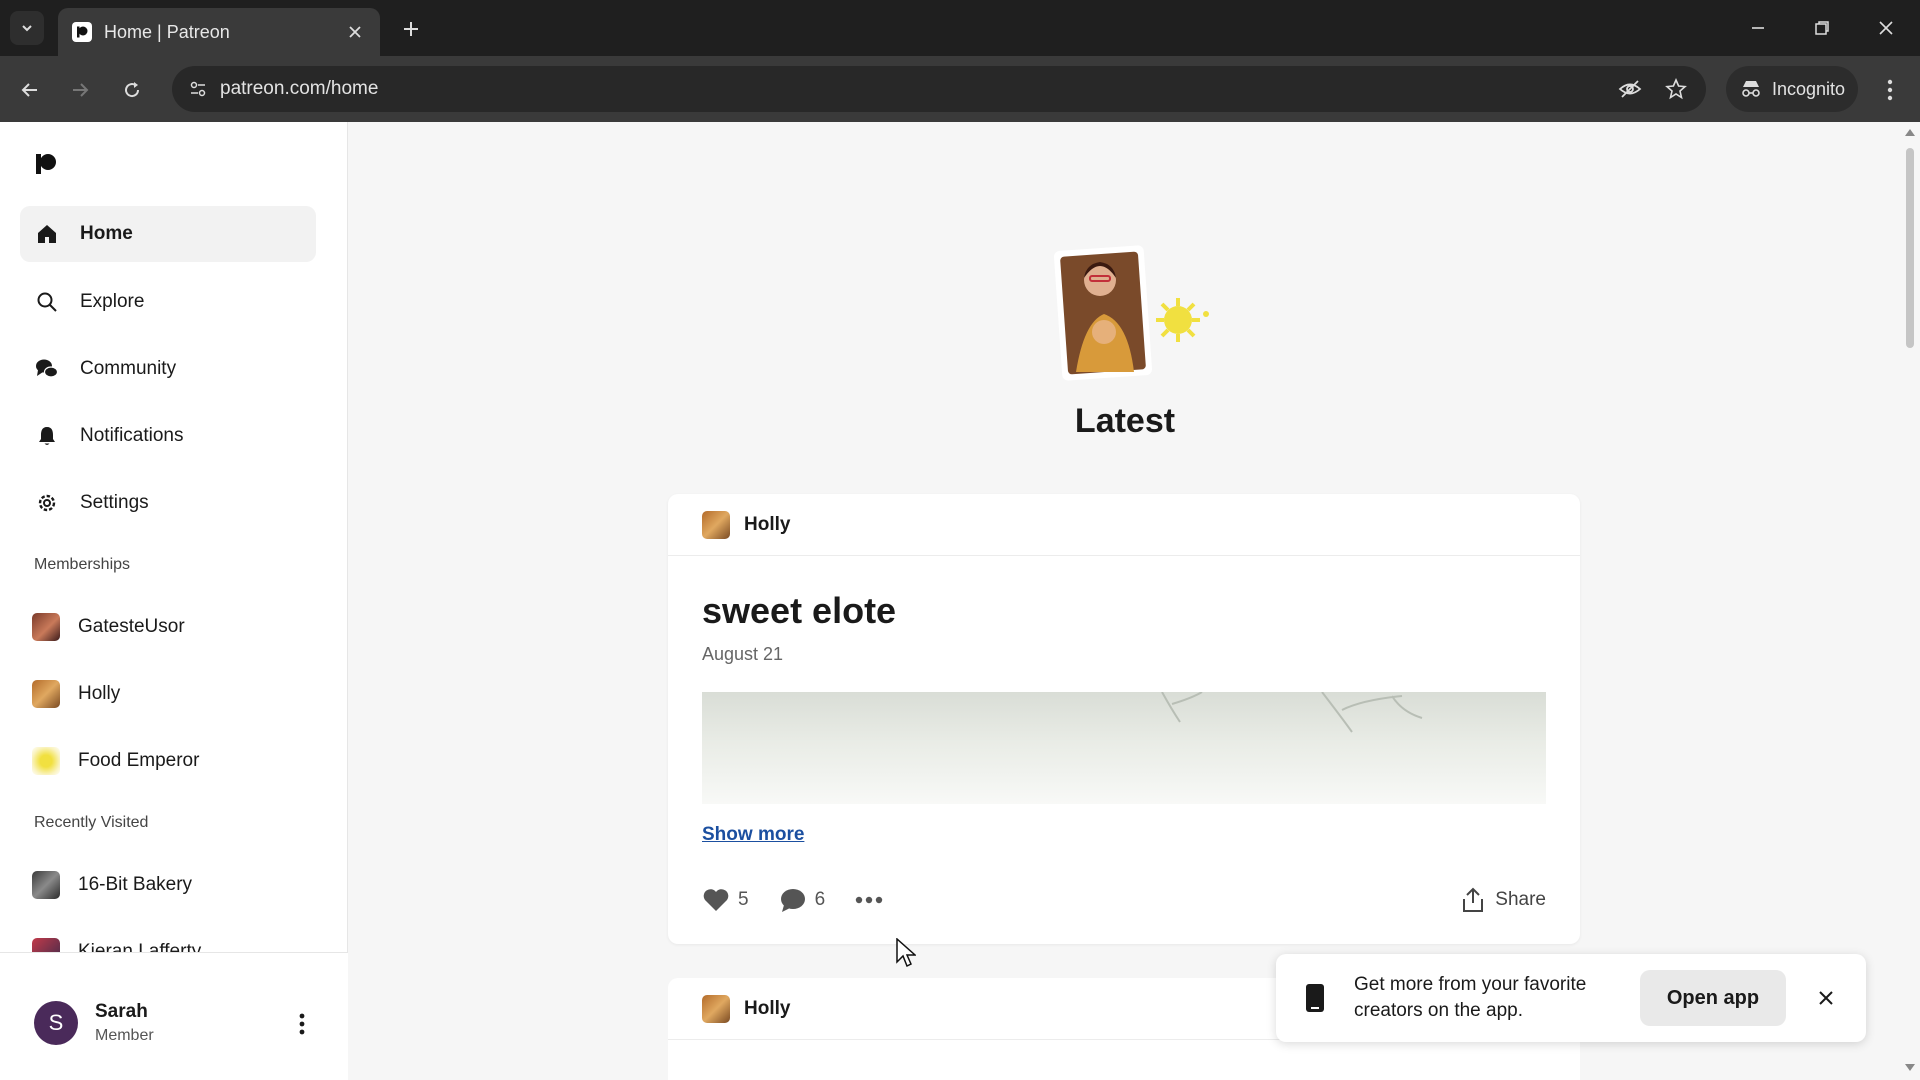  Describe the element at coordinates (716, 900) in the screenshot. I see `heart-icon` at that location.